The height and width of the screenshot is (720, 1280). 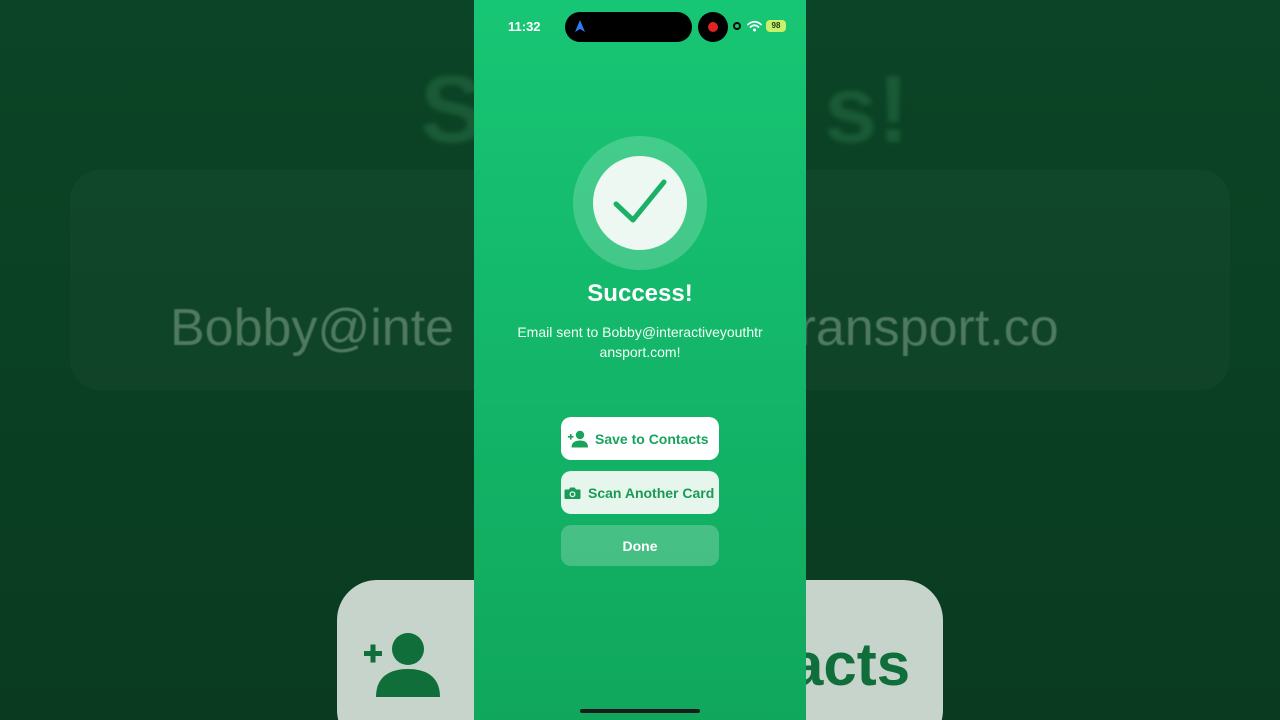 I want to click on navigation-arrow-icon, so click(x=580, y=26).